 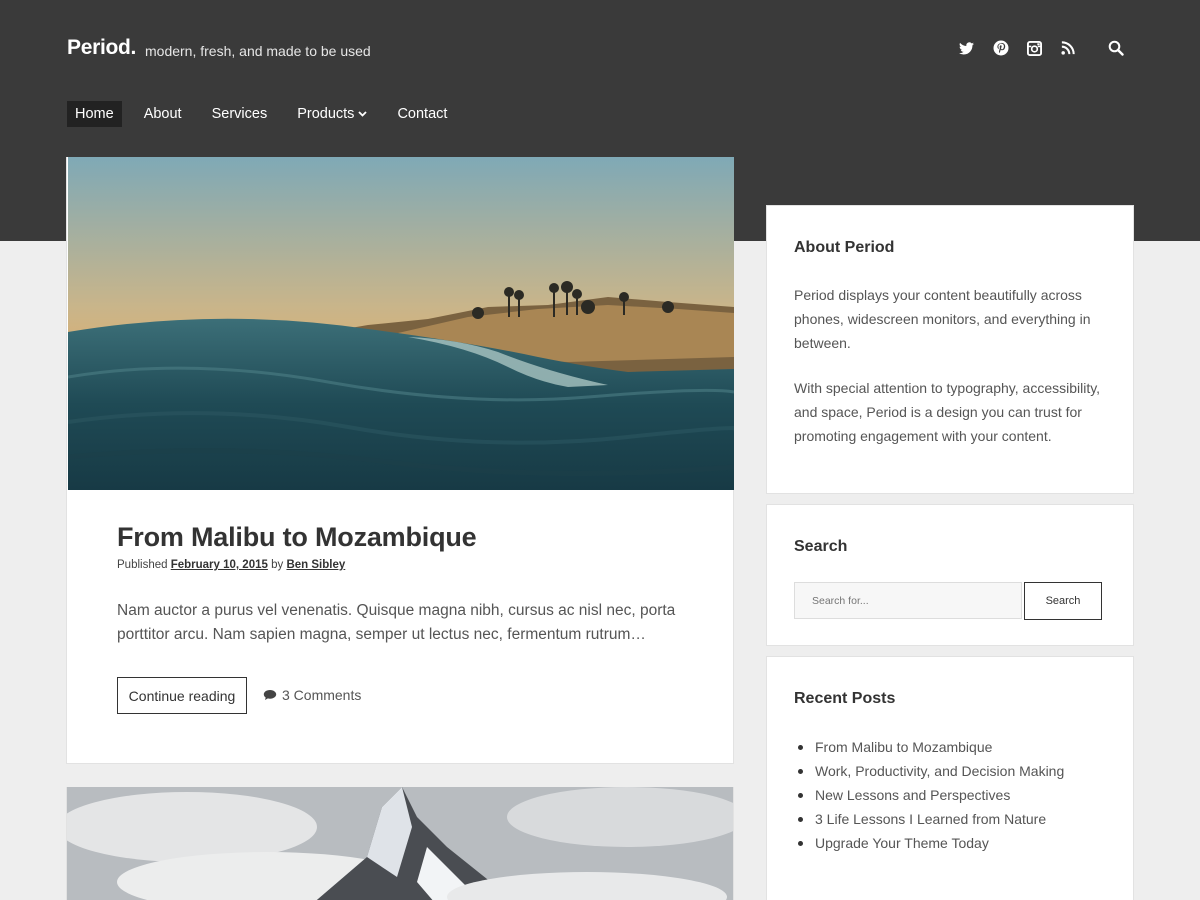 I want to click on nav-item-label: Contact, so click(x=422, y=114).